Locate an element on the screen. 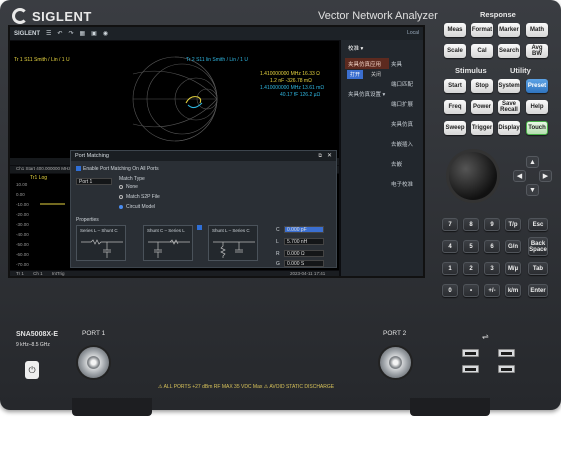 The width and height of the screenshot is (561, 464). arrow-down-key: ▼ is located at coordinates (532, 190).